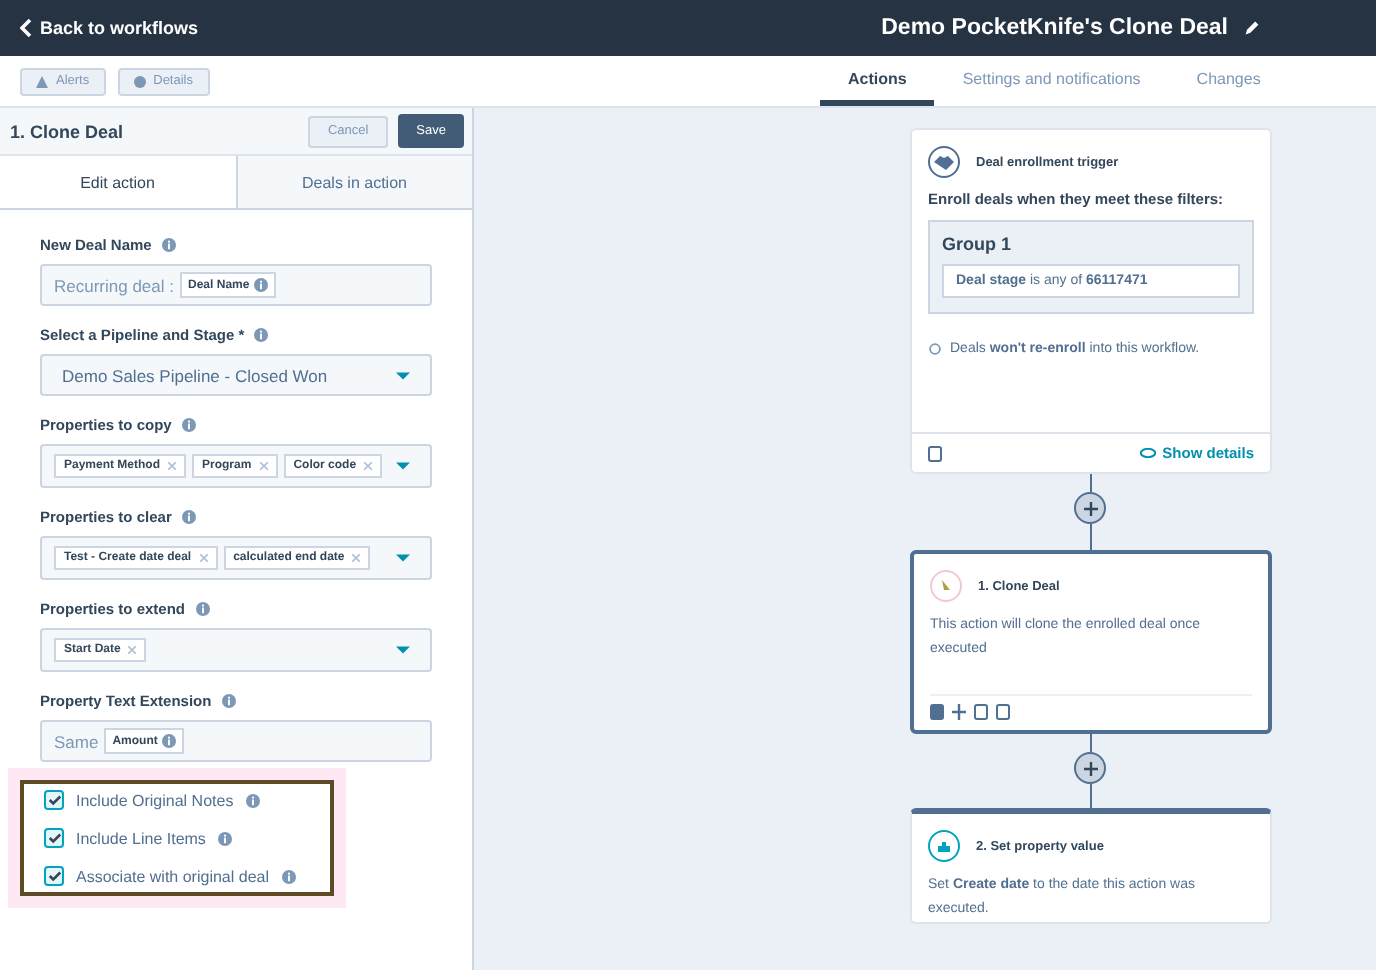 The image size is (1376, 970). I want to click on pencil-icon, so click(1252, 28).